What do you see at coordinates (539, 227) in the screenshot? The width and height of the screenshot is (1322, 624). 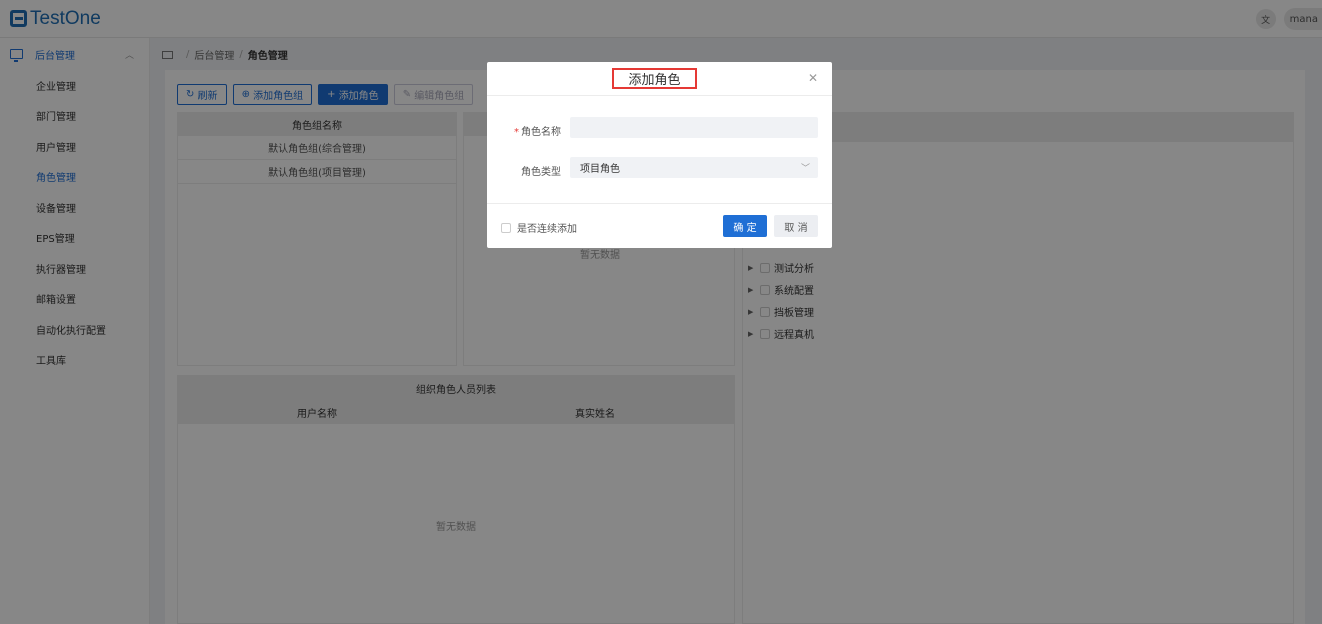 I see `continuous-add-checkbox: 是否连续添加` at bounding box center [539, 227].